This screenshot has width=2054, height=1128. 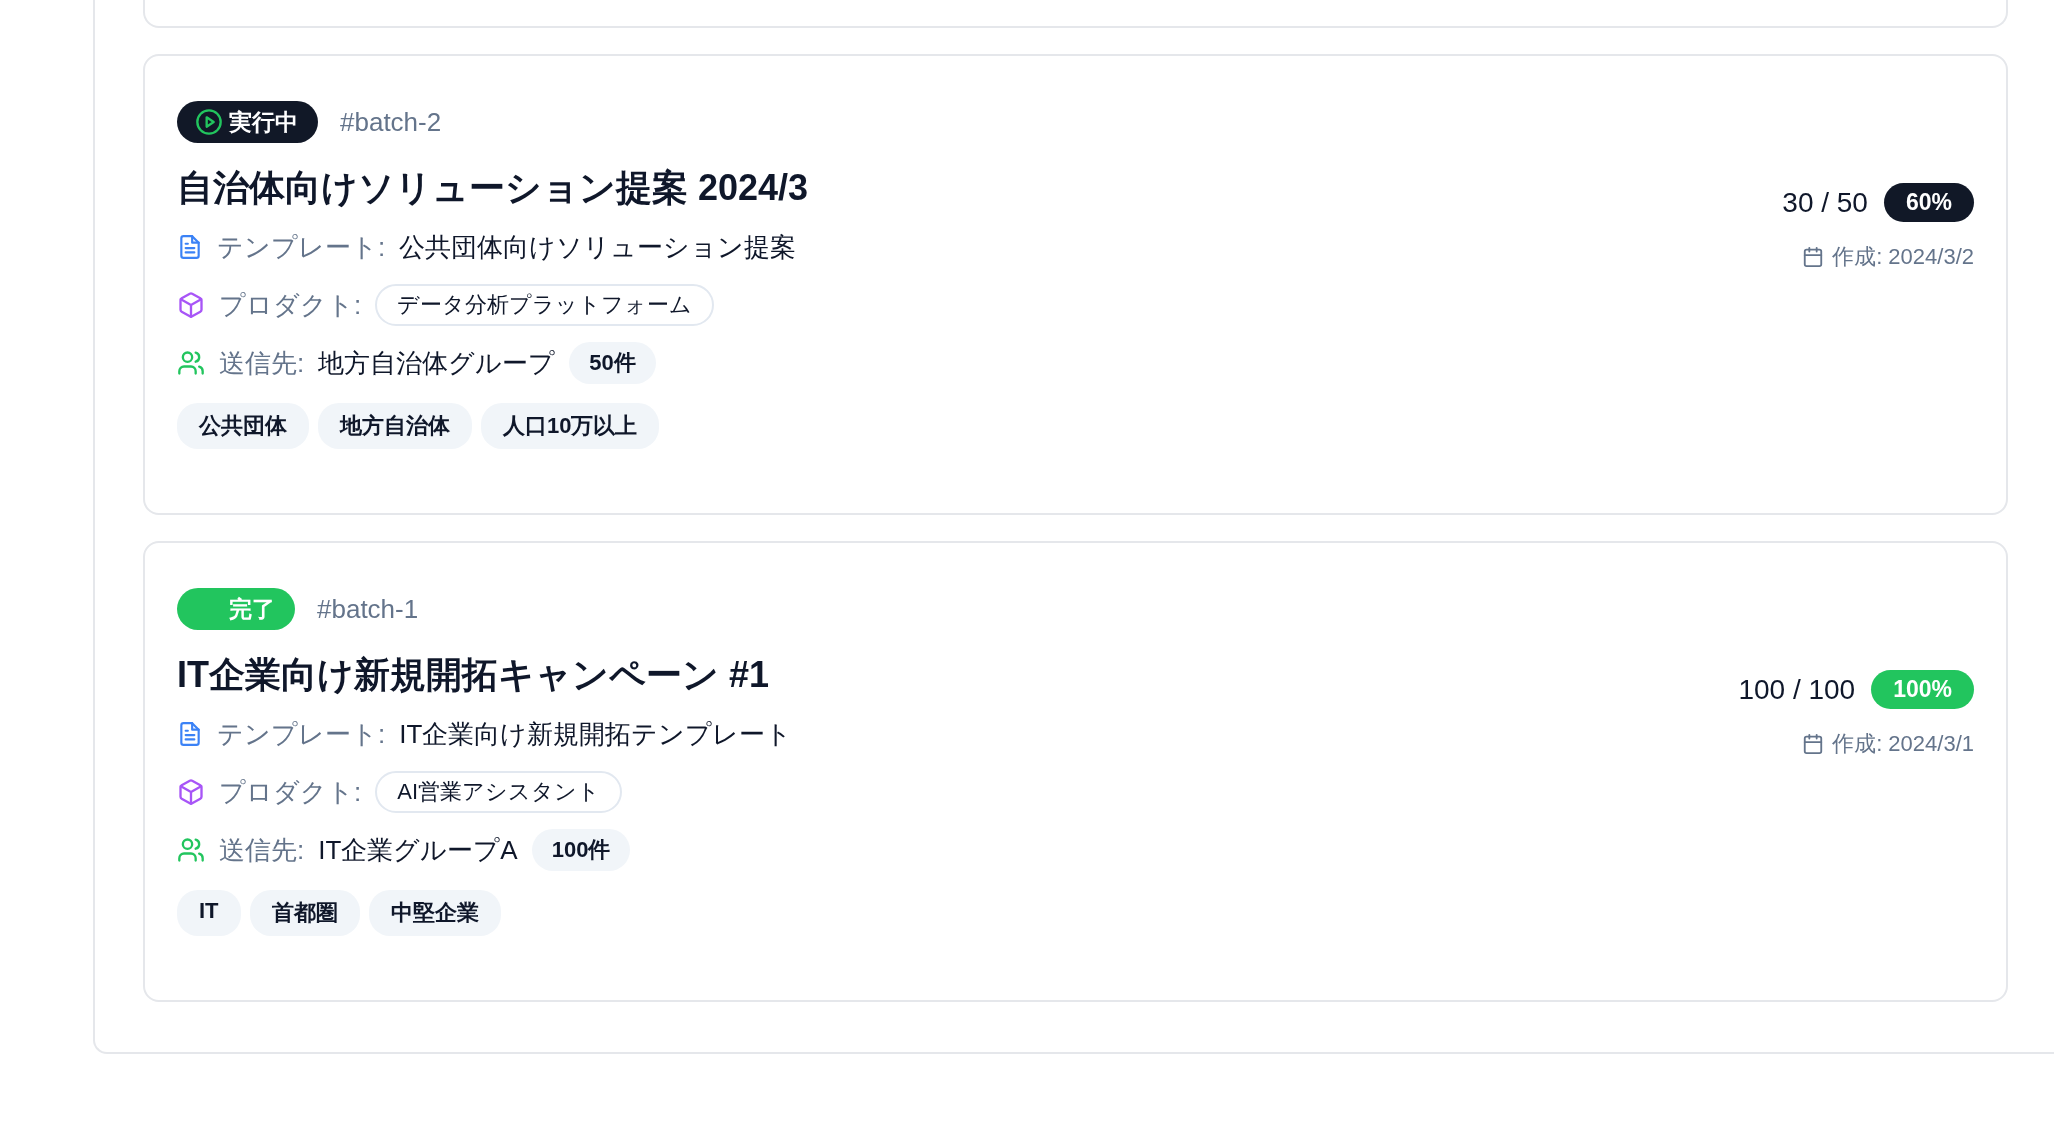 I want to click on batch-title: 自治体向けソリューション提案 2024/3, so click(x=493, y=188).